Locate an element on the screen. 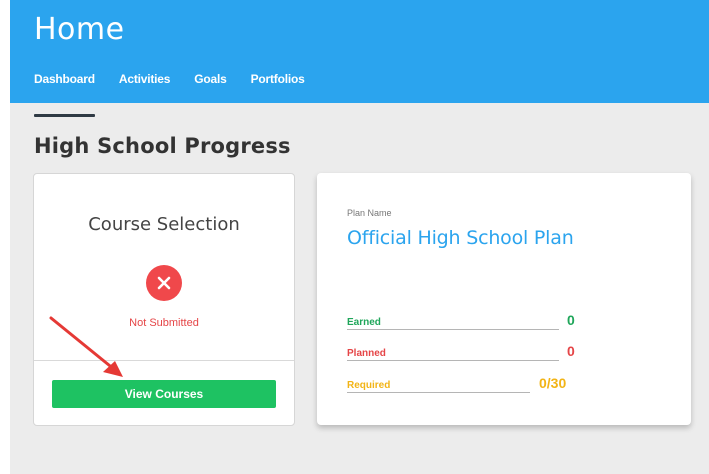  stat-row-earned: Earned 0 is located at coordinates (471, 320).